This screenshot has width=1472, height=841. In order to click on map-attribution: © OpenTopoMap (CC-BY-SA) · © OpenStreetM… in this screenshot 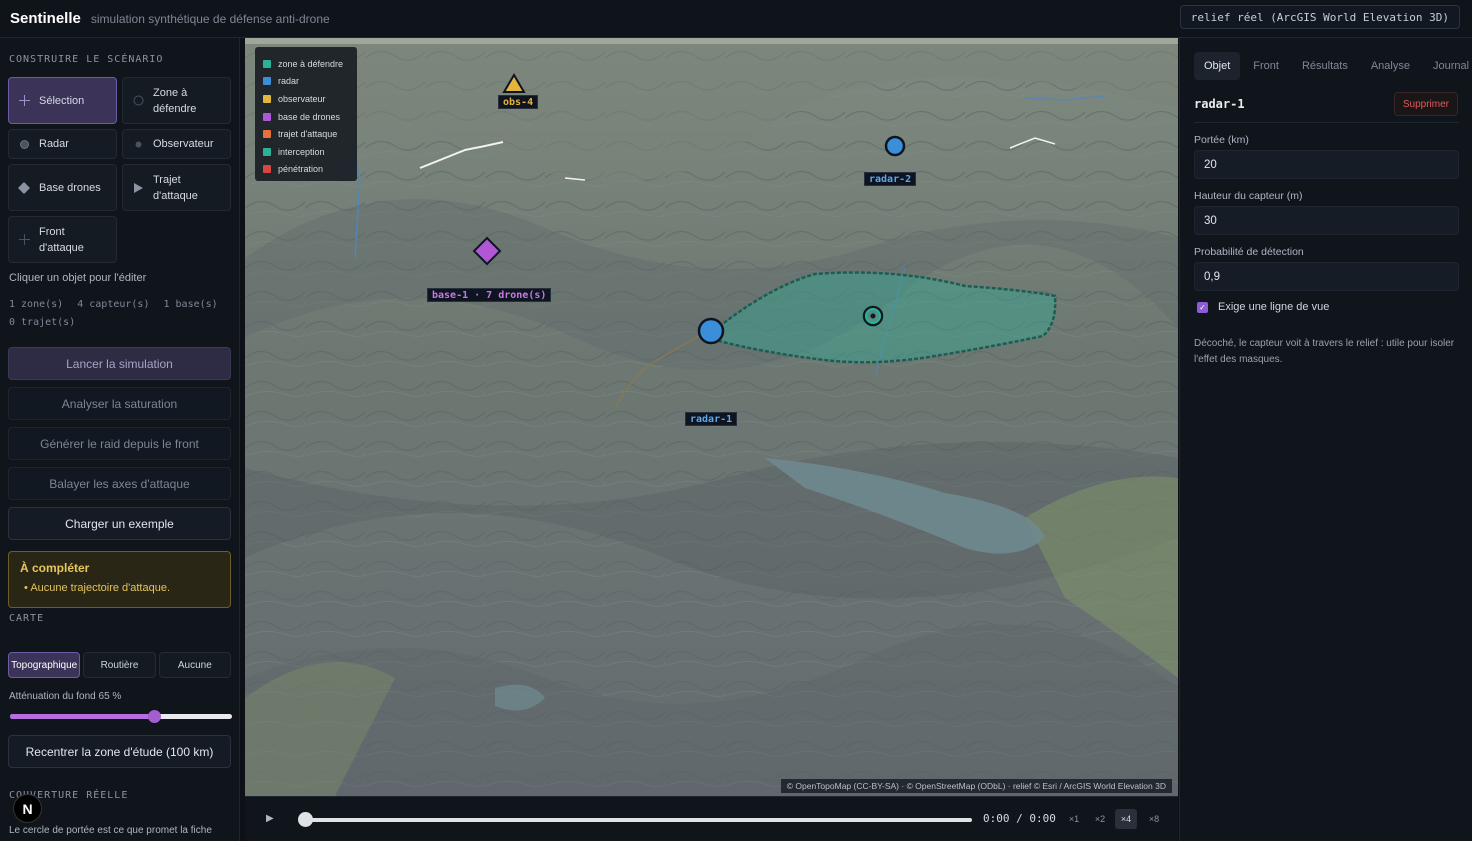, I will do `click(976, 786)`.